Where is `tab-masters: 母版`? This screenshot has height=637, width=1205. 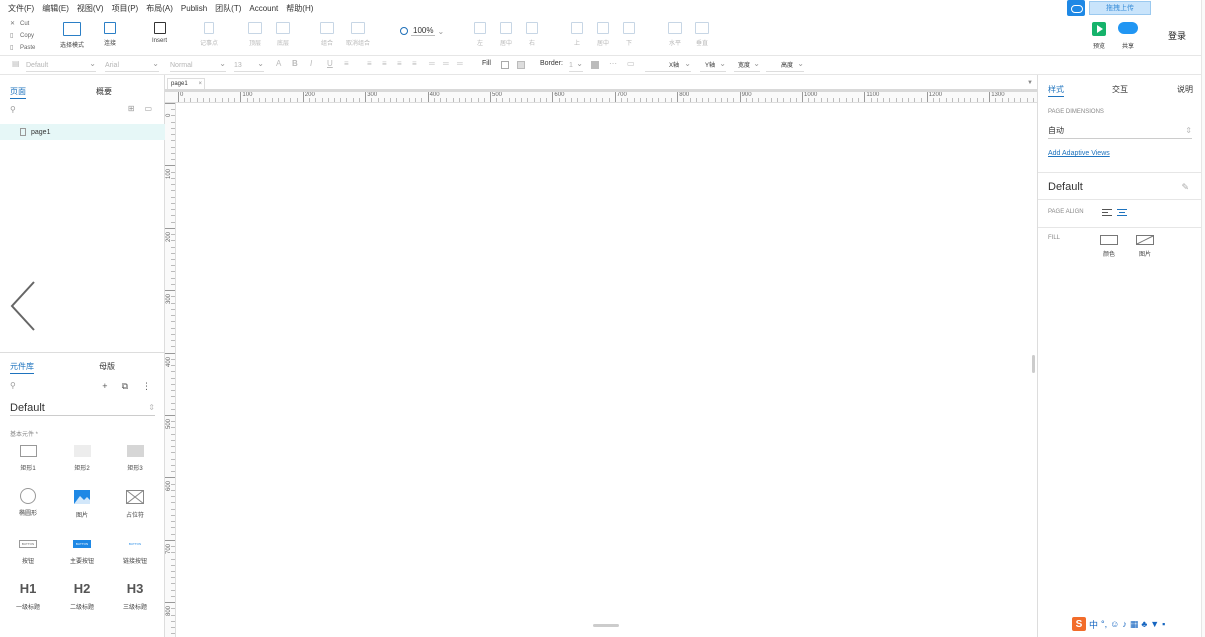
tab-masters: 母版 is located at coordinates (107, 366).